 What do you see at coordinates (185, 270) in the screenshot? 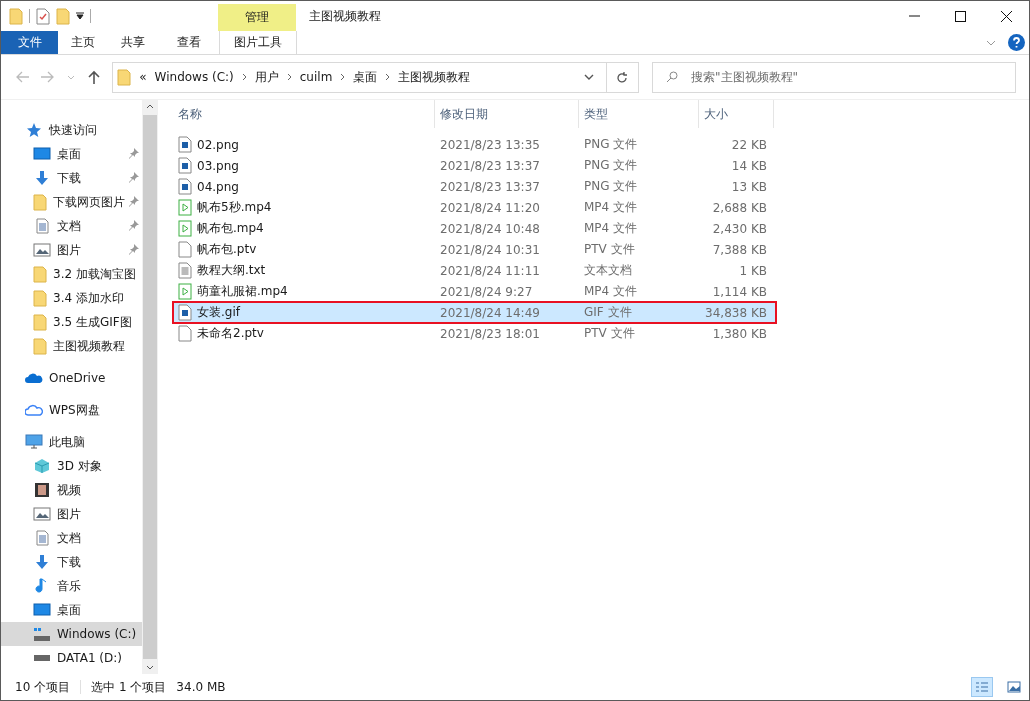
I see `text-file-icon` at bounding box center [185, 270].